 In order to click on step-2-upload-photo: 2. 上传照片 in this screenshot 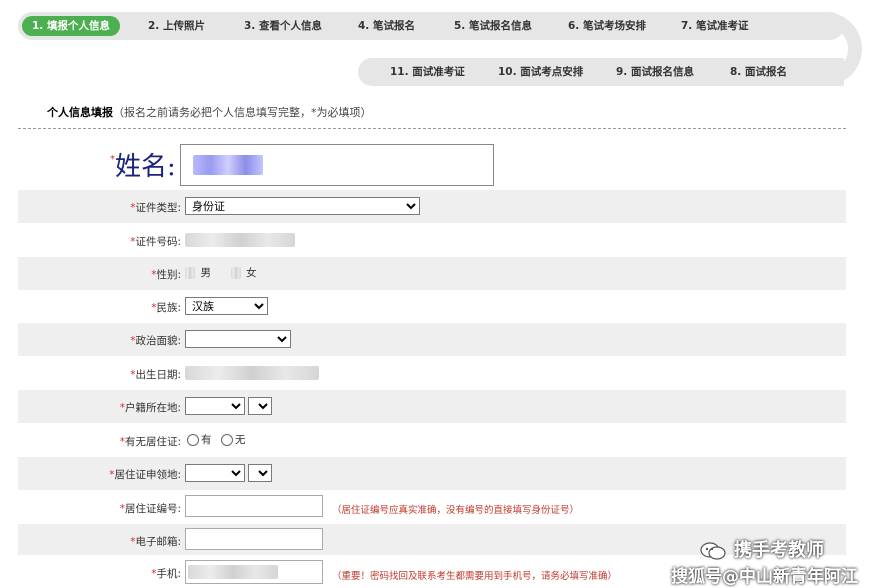, I will do `click(176, 26)`.